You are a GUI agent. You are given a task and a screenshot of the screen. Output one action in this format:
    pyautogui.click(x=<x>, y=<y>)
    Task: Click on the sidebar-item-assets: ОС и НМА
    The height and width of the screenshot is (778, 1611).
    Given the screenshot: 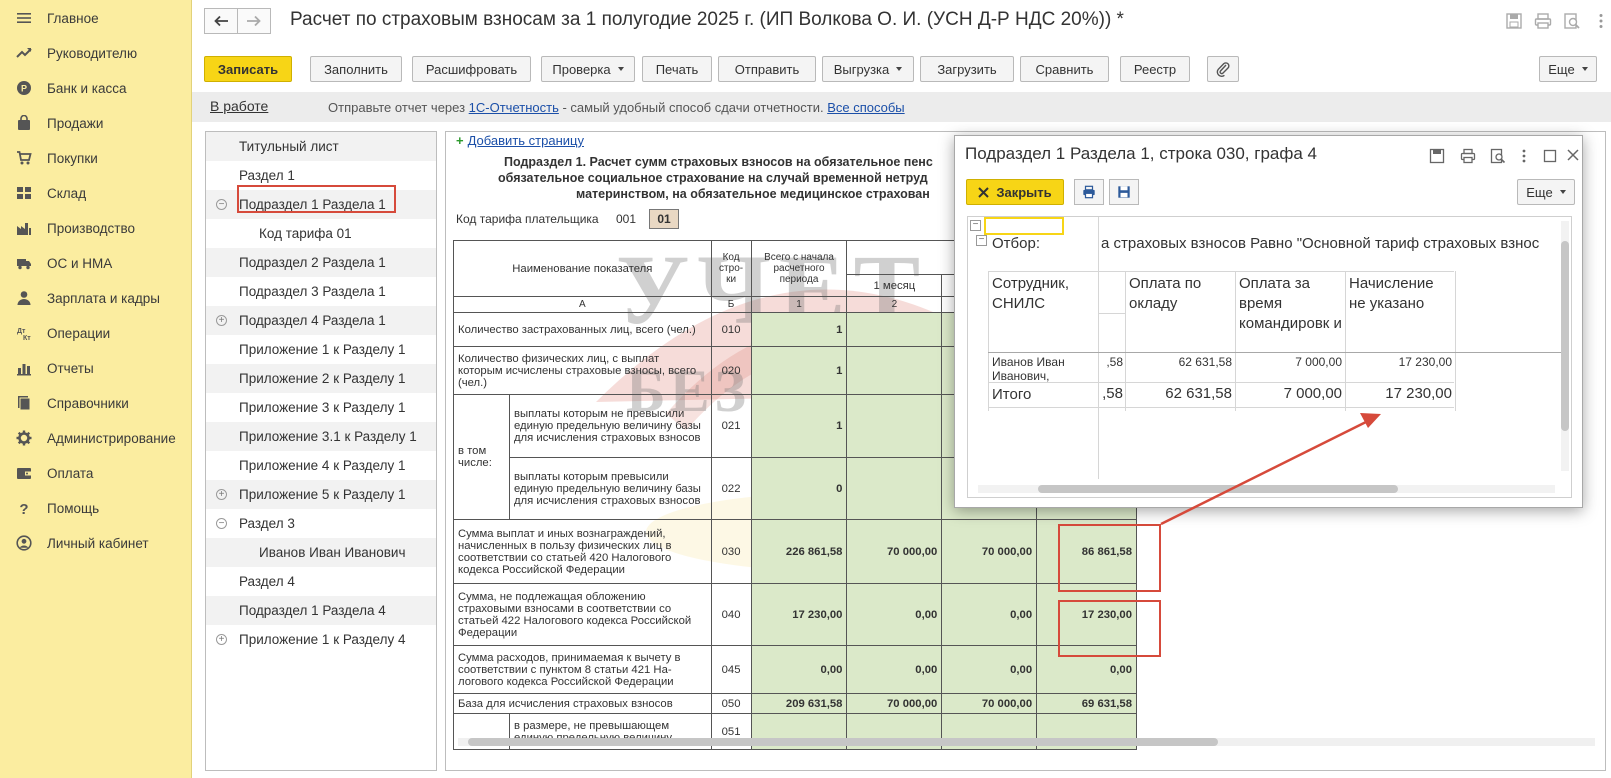 What is the action you would take?
    pyautogui.click(x=96, y=263)
    